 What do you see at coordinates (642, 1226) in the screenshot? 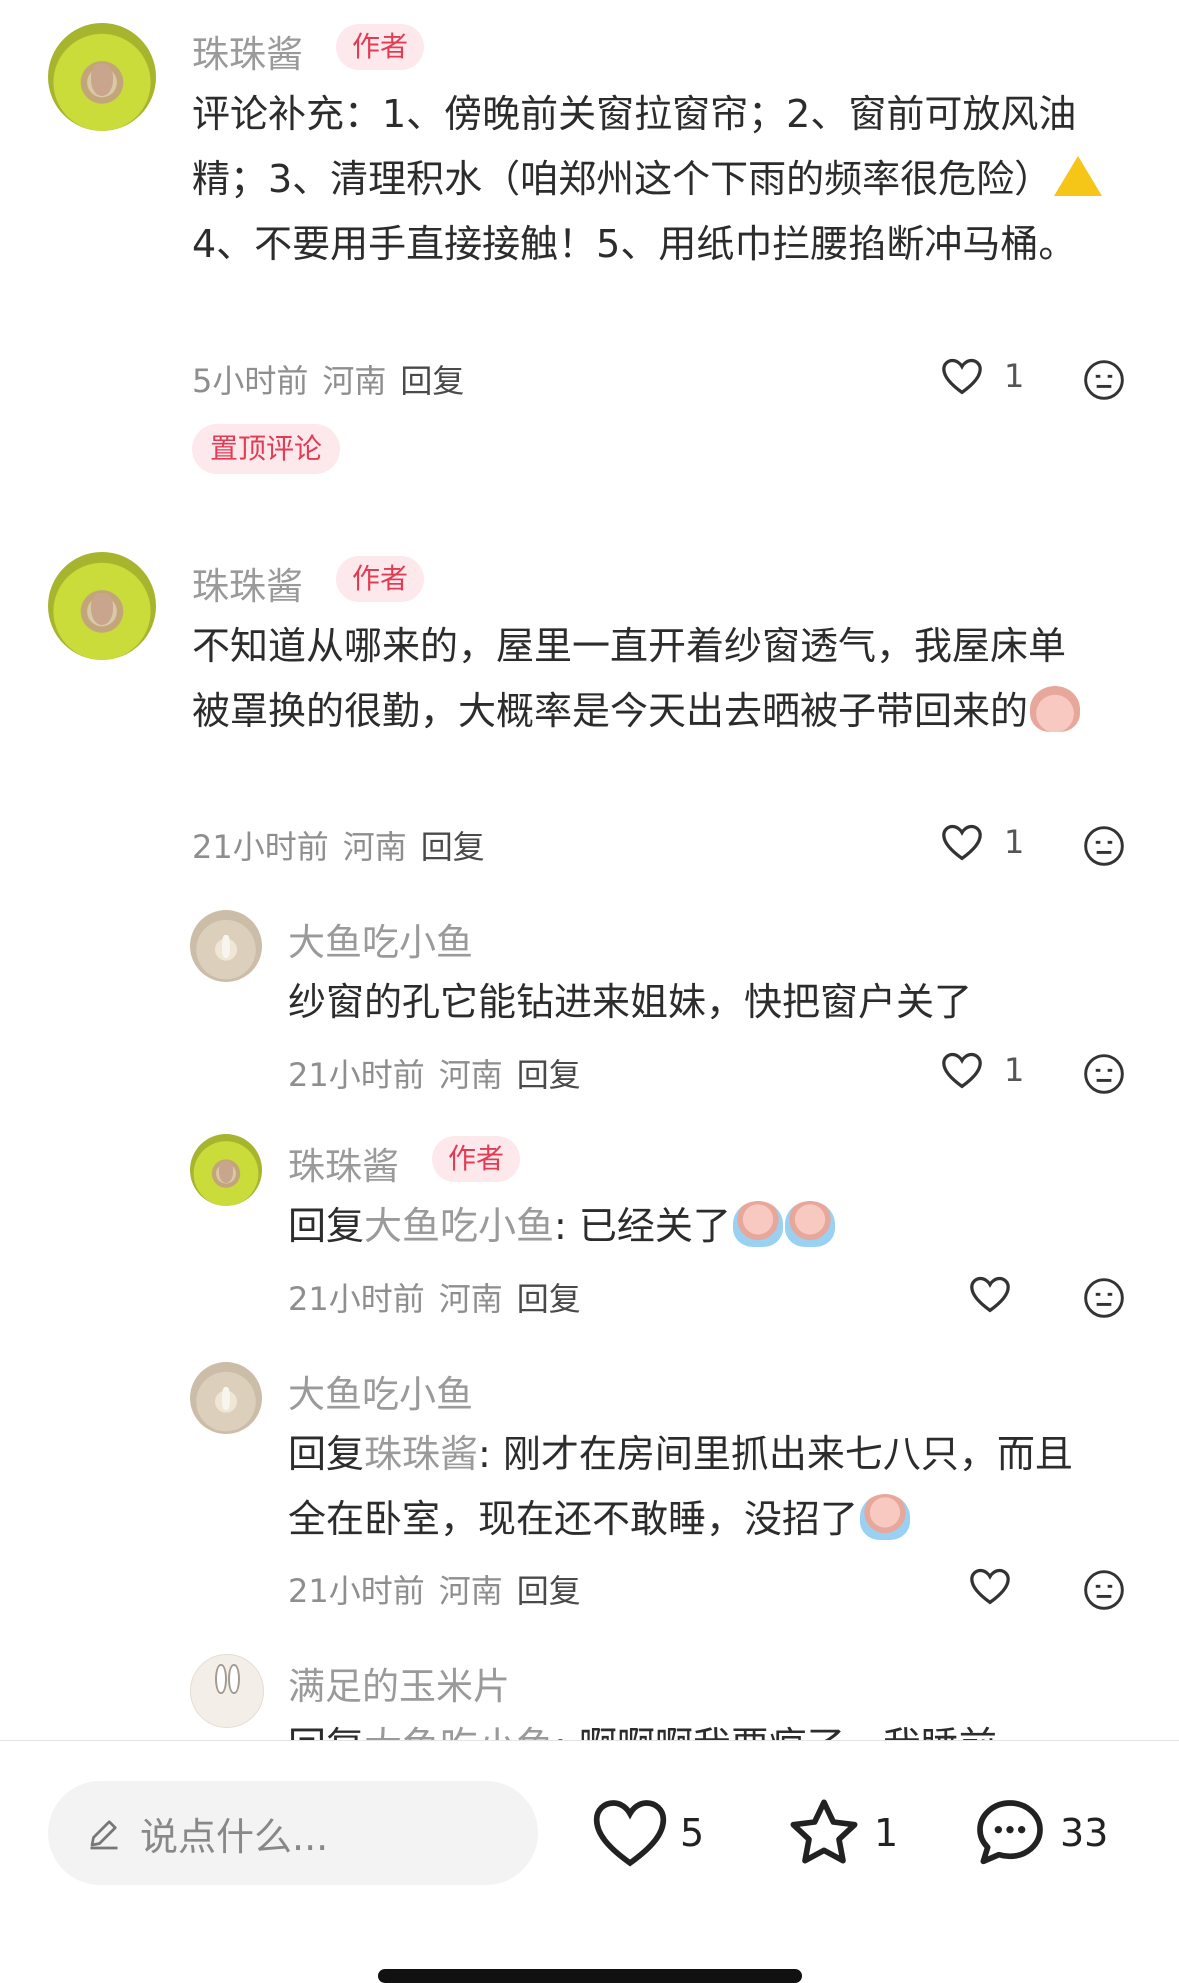
I see `reply-body: : 已经关了` at bounding box center [642, 1226].